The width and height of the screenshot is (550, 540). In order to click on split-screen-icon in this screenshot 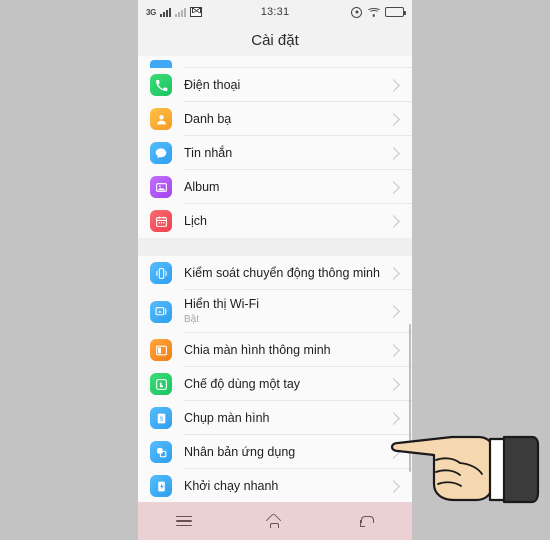, I will do `click(161, 350)`.